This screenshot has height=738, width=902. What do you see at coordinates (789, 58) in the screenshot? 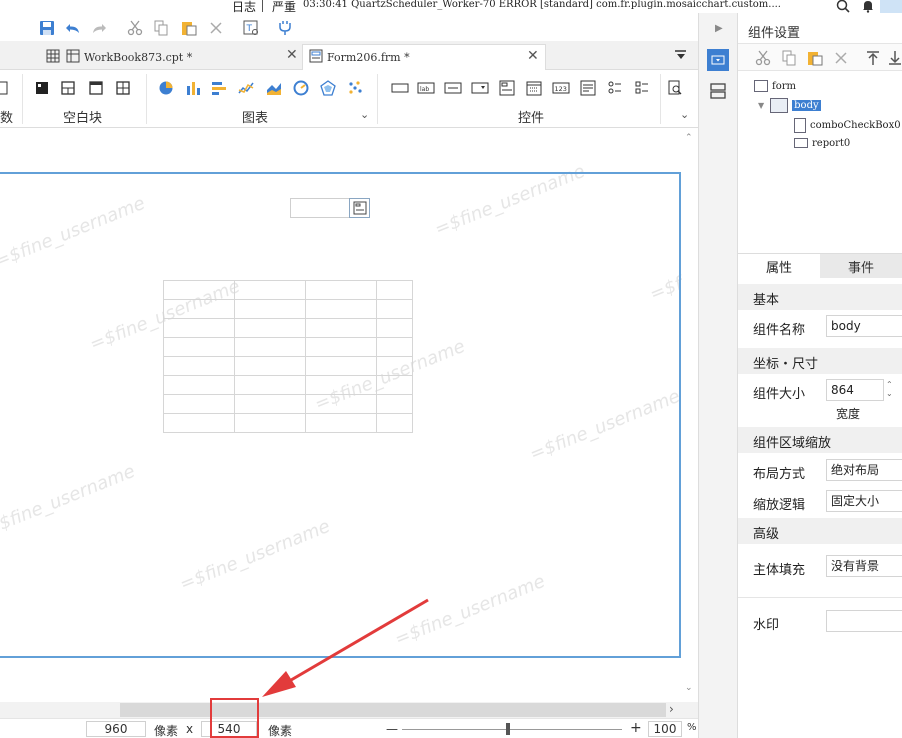
I see `copy-icon` at bounding box center [789, 58].